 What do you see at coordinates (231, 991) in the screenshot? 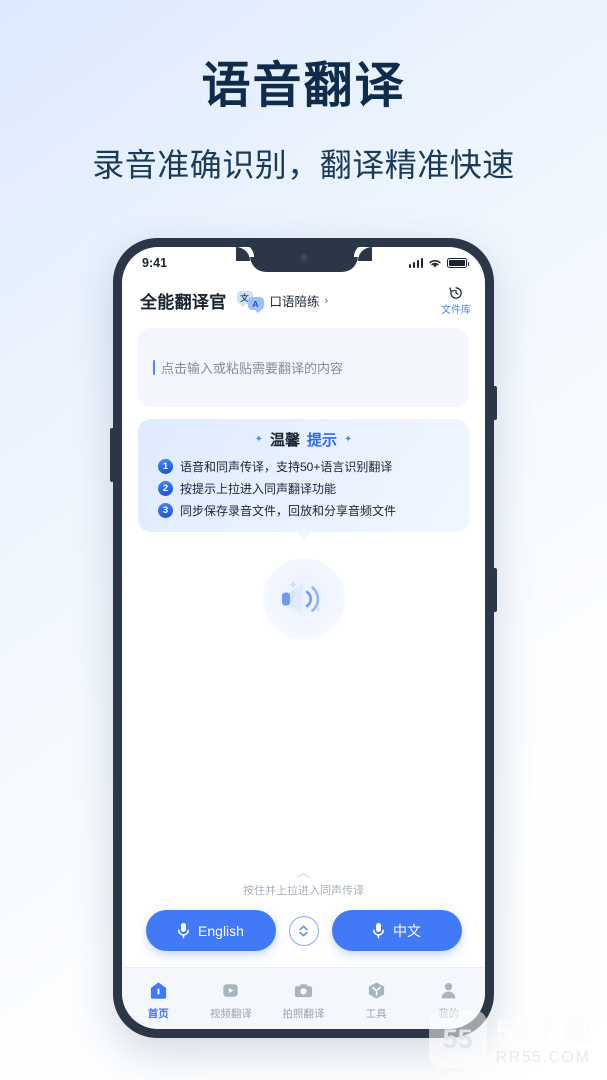
I see `video-icon` at bounding box center [231, 991].